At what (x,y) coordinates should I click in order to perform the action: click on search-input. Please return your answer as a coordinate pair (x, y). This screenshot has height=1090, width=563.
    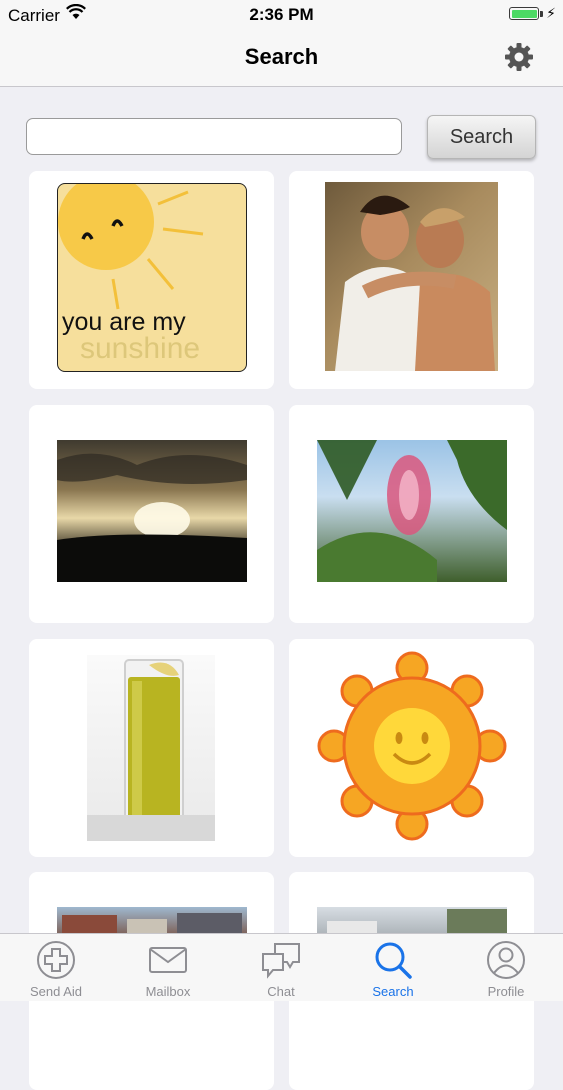
    Looking at the image, I should click on (214, 136).